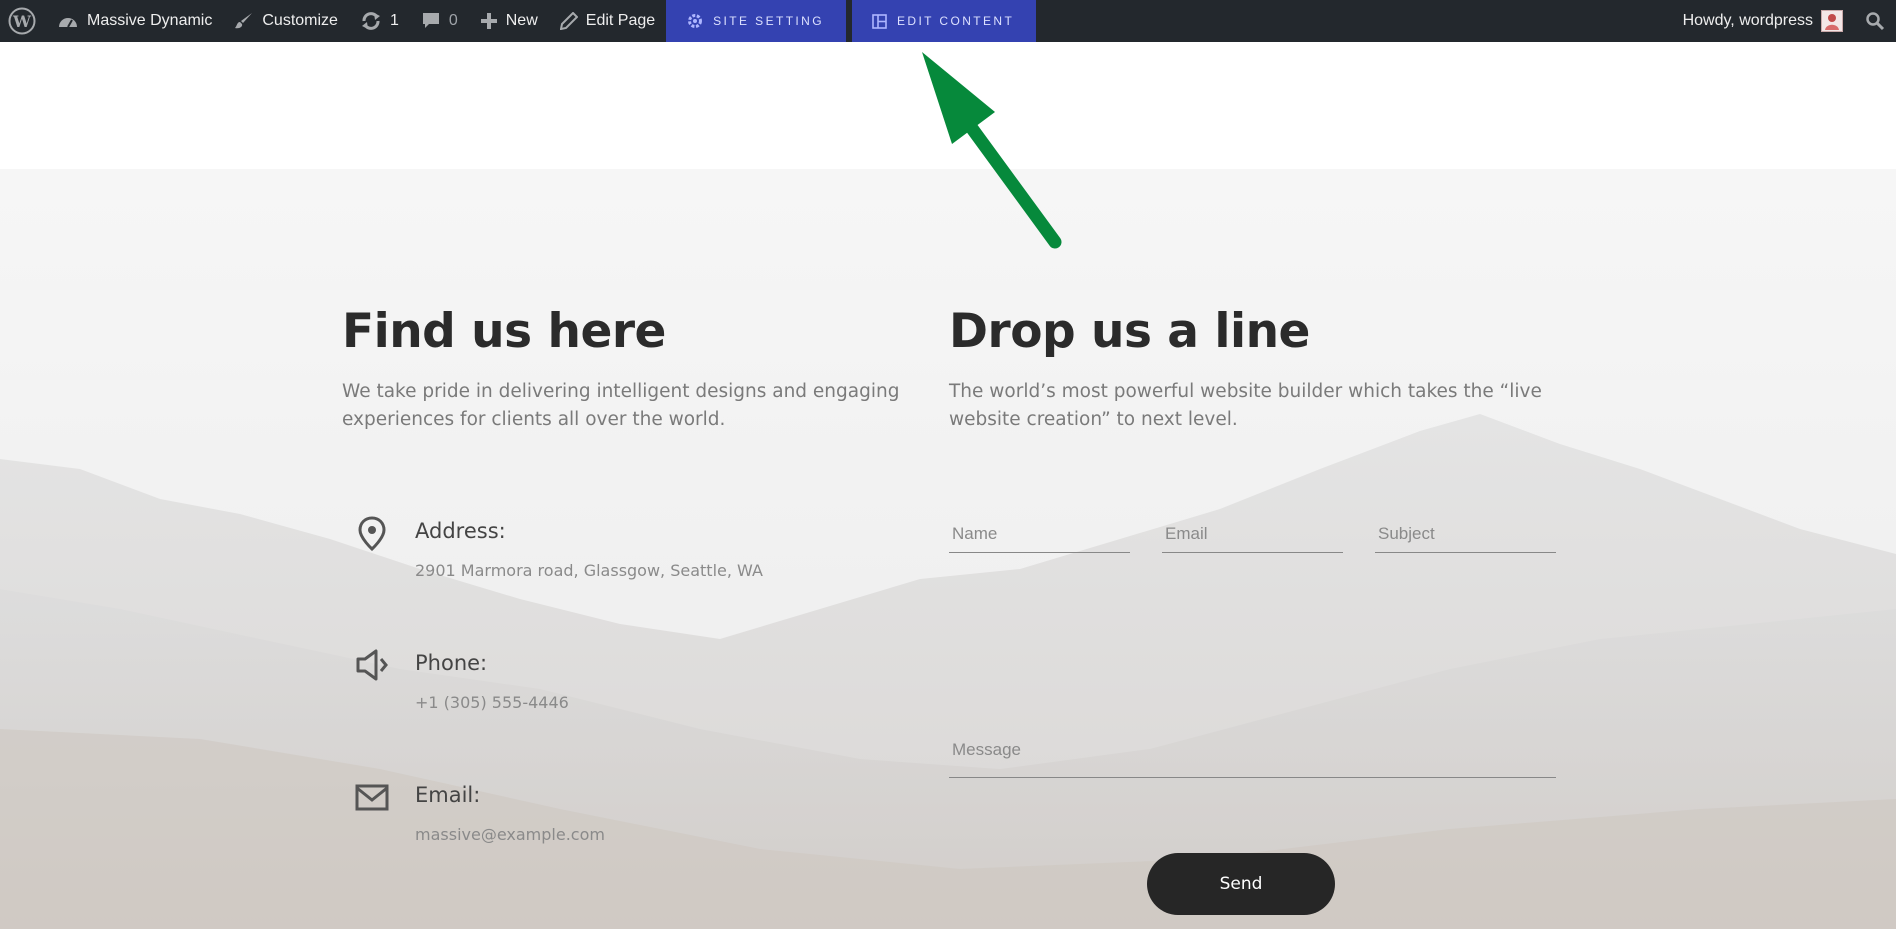 The width and height of the screenshot is (1896, 929). Describe the element at coordinates (68, 23) in the screenshot. I see `dashboard-icon` at that location.